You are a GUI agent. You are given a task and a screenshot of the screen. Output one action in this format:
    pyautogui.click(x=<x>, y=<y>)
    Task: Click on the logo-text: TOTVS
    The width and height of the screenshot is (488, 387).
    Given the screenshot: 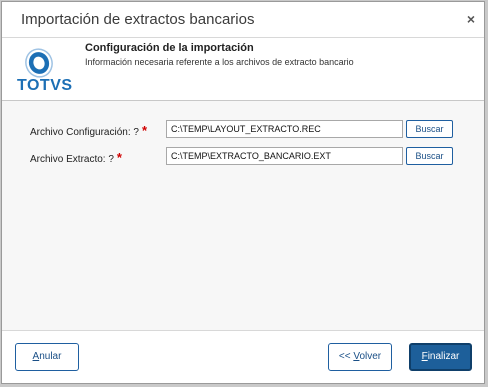 What is the action you would take?
    pyautogui.click(x=45, y=85)
    